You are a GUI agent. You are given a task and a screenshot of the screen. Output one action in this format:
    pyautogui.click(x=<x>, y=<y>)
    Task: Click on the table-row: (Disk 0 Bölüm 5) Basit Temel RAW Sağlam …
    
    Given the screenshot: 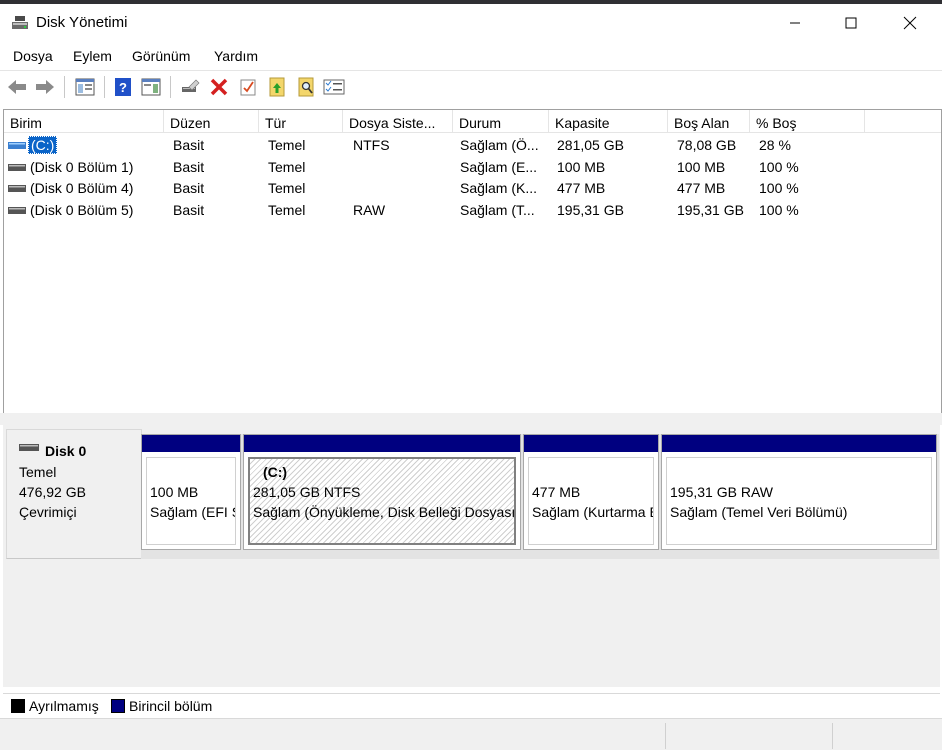 What is the action you would take?
    pyautogui.click(x=472, y=210)
    